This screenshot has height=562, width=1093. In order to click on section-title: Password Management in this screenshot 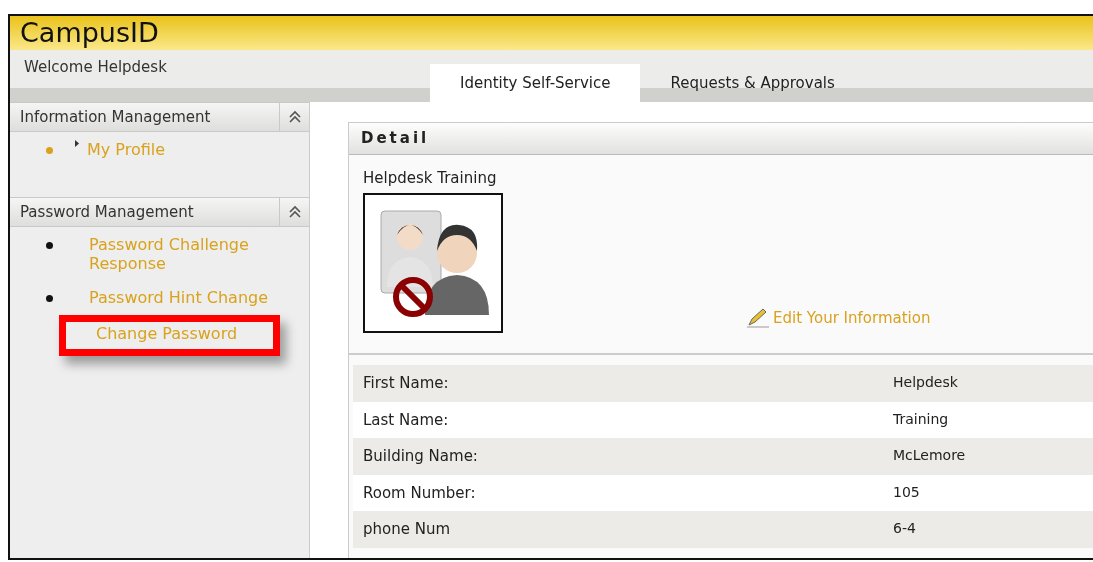, I will do `click(107, 212)`.